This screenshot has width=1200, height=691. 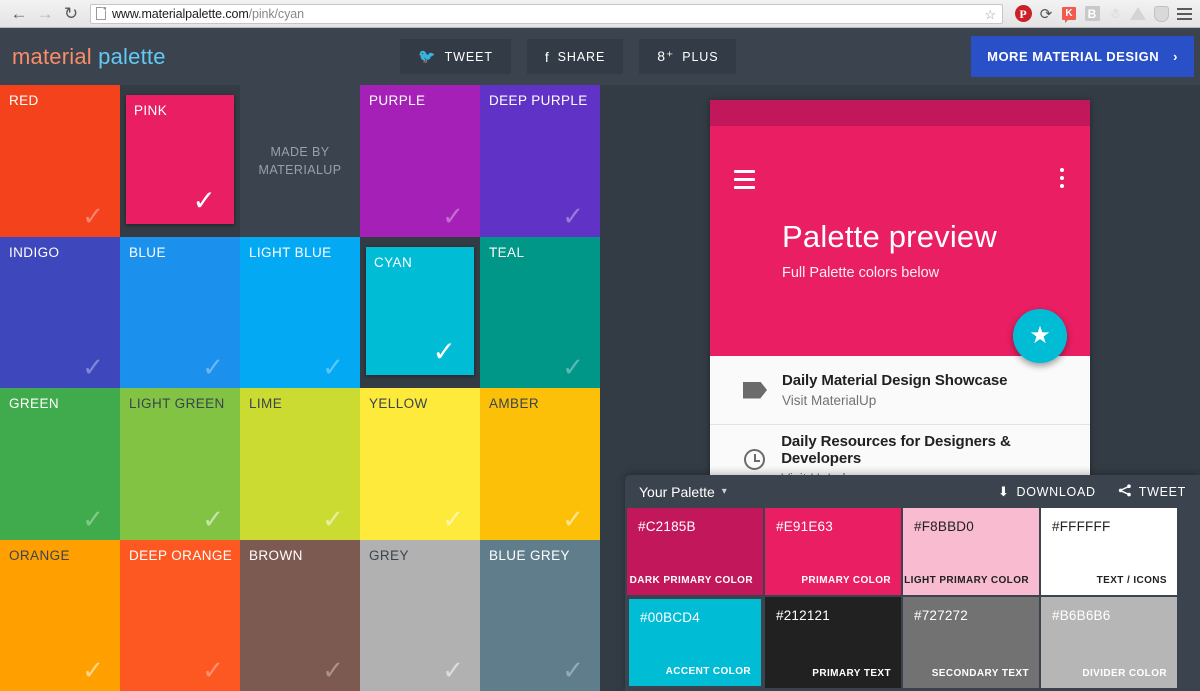 What do you see at coordinates (754, 459) in the screenshot?
I see `clock-icon` at bounding box center [754, 459].